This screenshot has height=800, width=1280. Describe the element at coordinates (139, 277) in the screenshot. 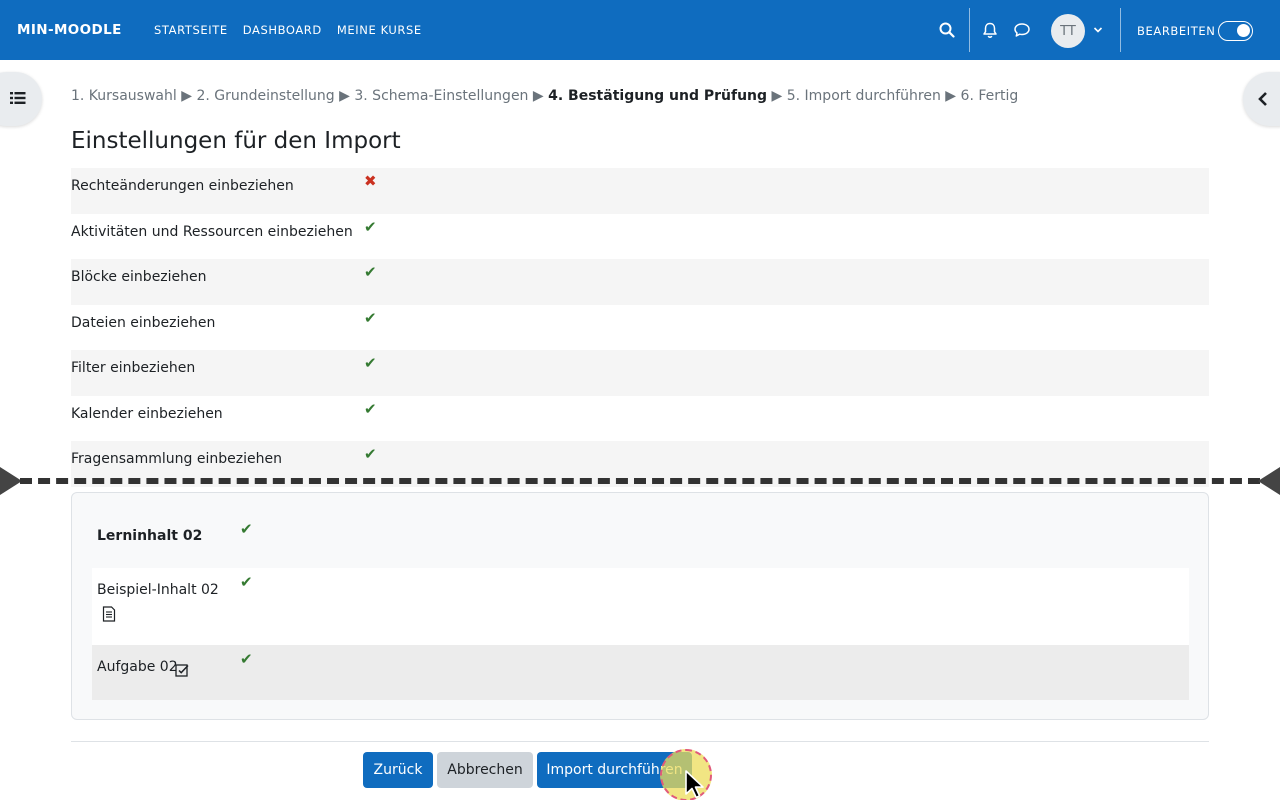

I see `setting-label: Blöcke einbeziehen` at that location.